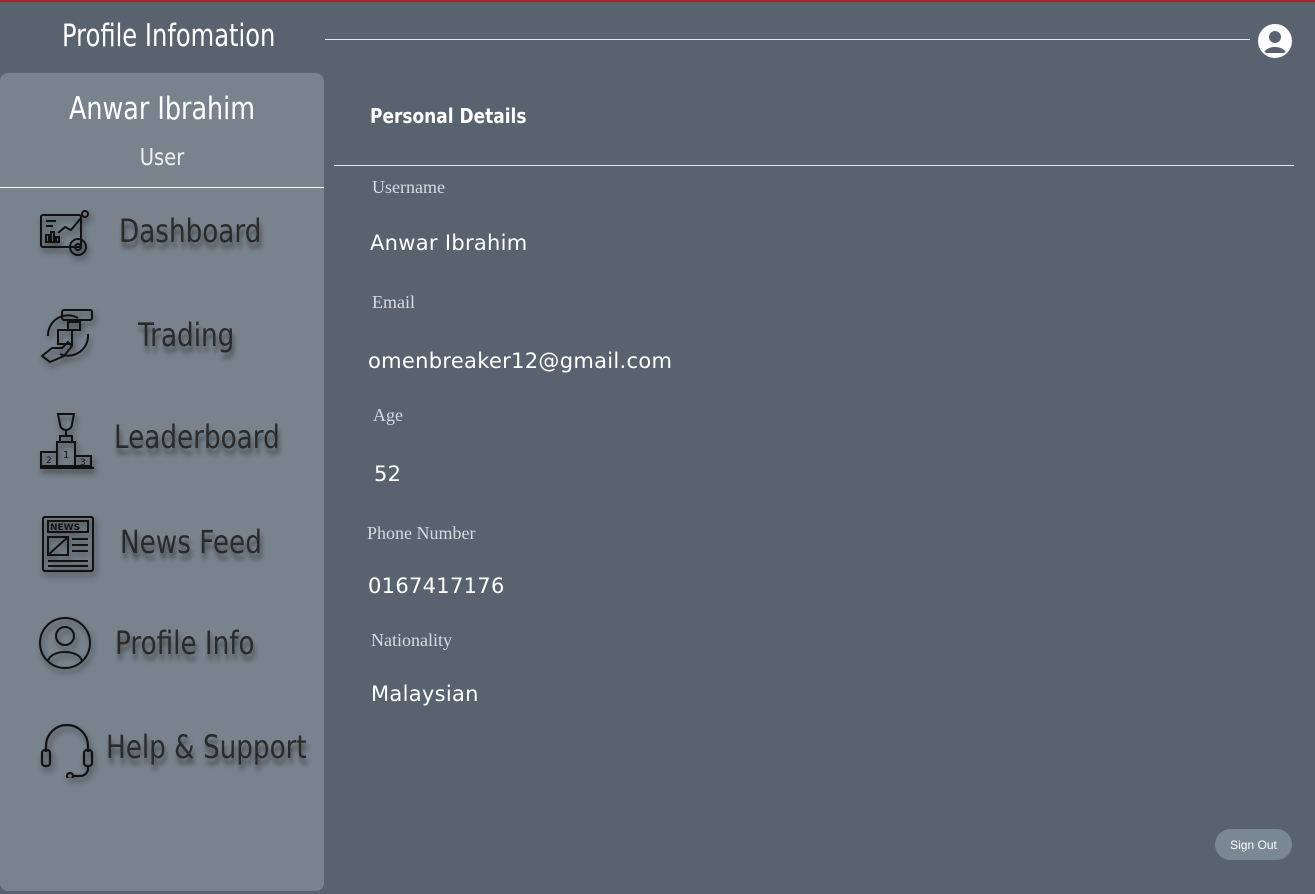  I want to click on podium-icon: 1 2 3, so click(67, 441).